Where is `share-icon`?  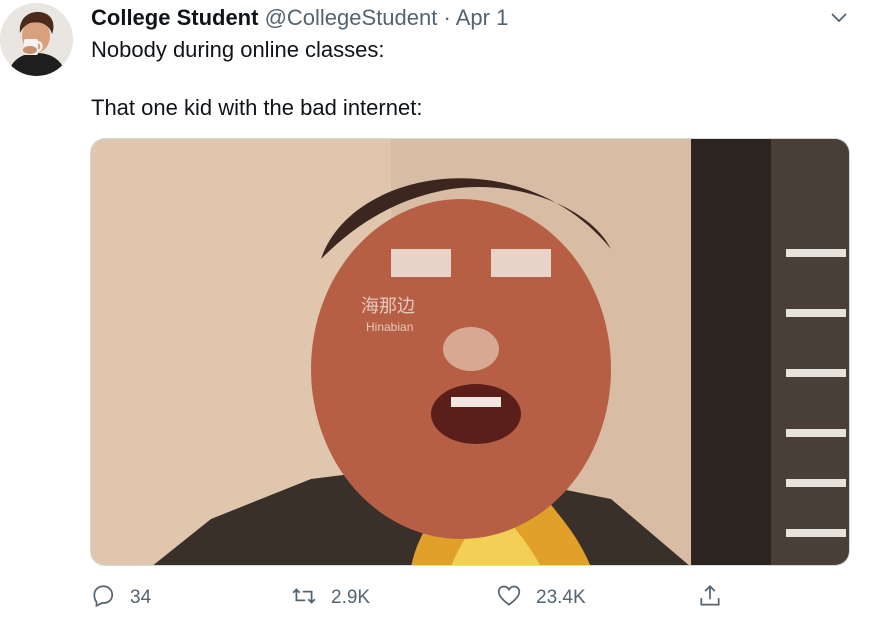 share-icon is located at coordinates (710, 598).